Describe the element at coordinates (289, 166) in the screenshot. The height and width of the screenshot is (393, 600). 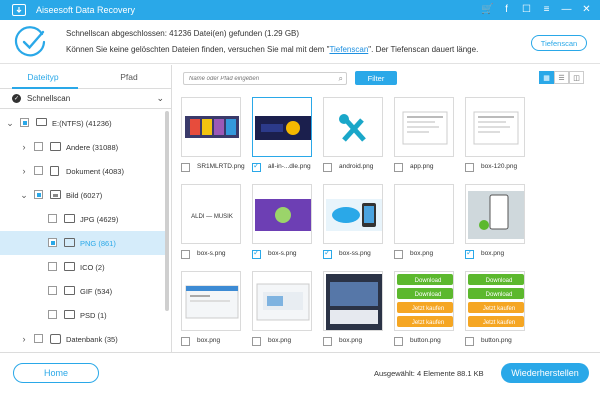
I see `file-name: all-in-...dle.png` at that location.